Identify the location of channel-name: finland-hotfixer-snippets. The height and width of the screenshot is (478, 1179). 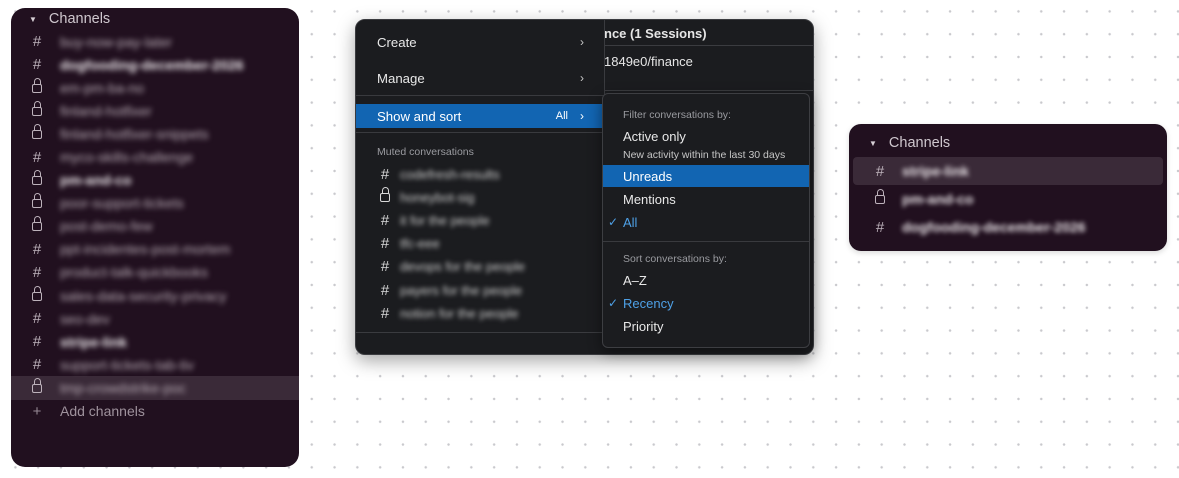
(134, 133).